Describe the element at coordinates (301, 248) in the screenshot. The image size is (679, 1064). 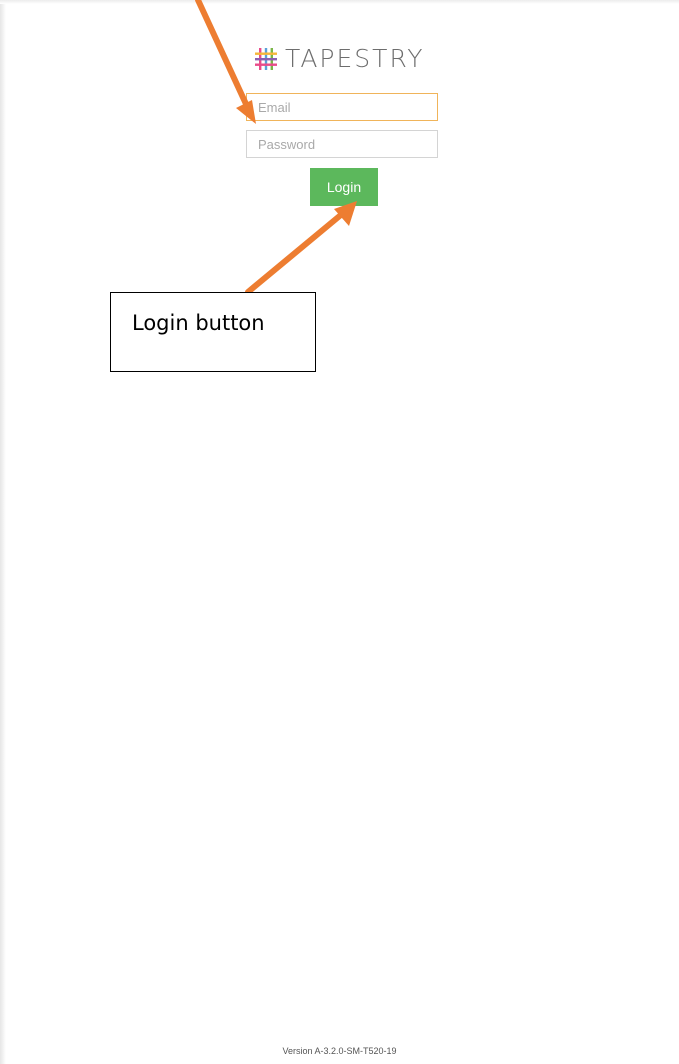
I see `login-arrow` at that location.